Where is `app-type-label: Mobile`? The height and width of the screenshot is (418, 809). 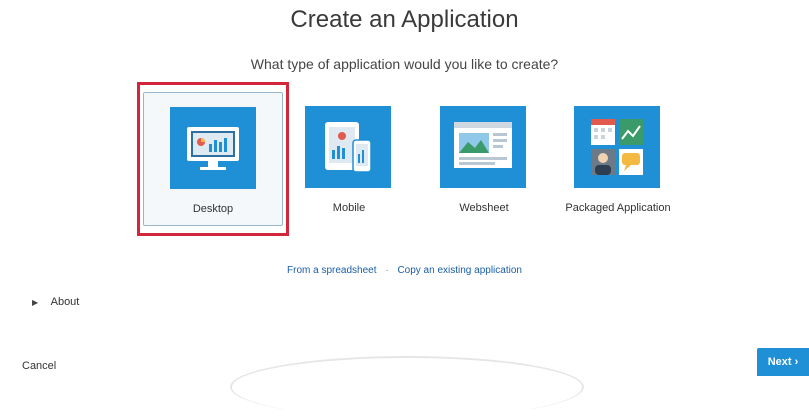
app-type-label: Mobile is located at coordinates (349, 208).